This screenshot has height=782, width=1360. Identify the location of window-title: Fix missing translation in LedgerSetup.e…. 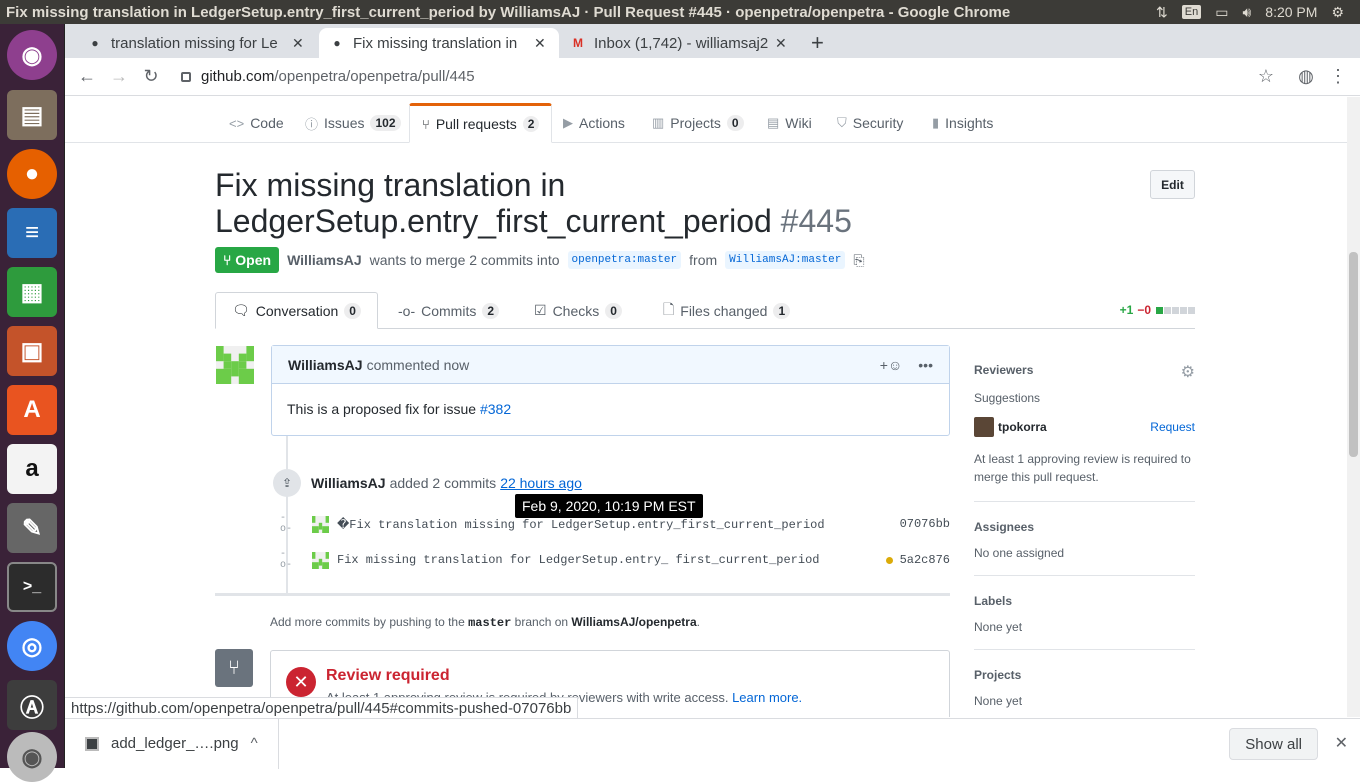
(508, 12).